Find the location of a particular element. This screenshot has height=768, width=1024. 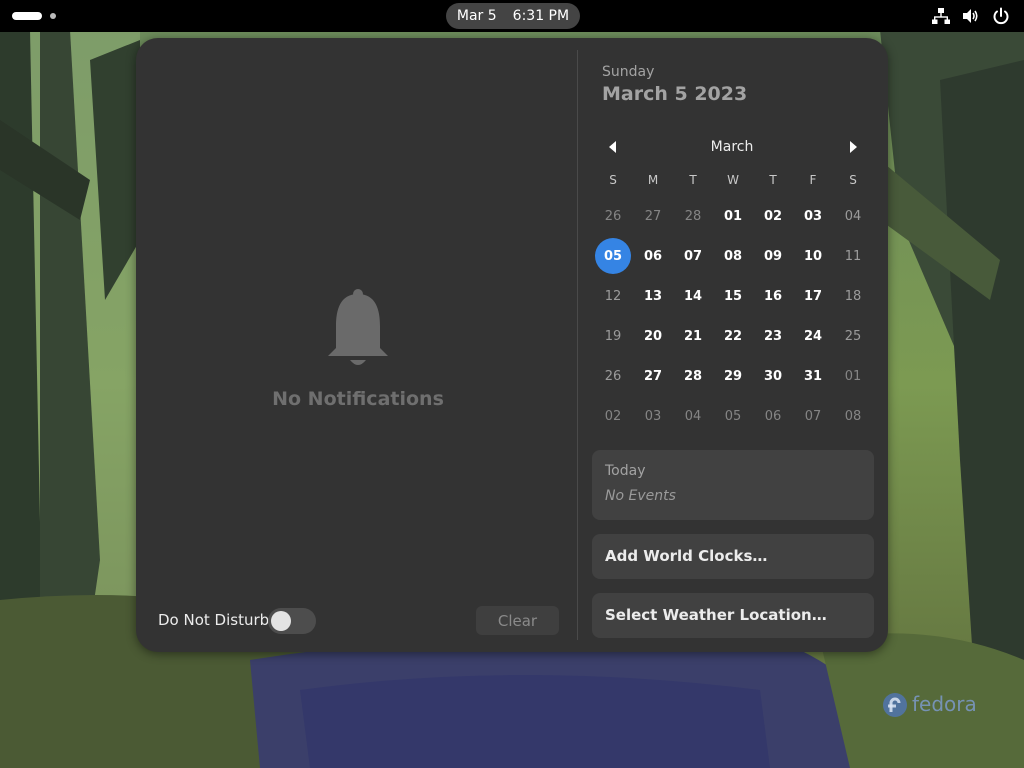

volume-icon is located at coordinates (971, 16).